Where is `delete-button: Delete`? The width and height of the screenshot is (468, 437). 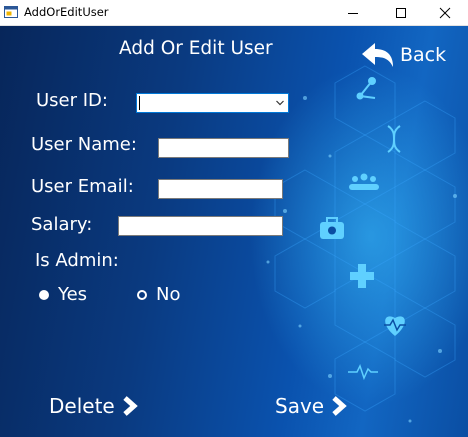
delete-button: Delete is located at coordinates (94, 406).